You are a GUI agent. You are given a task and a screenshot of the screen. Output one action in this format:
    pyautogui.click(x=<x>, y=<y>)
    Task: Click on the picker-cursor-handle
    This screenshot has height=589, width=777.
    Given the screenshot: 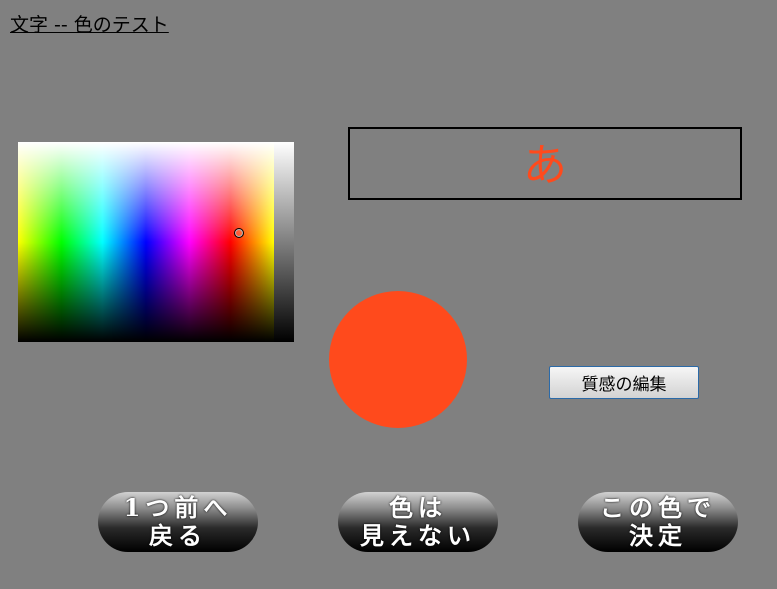 What is the action you would take?
    pyautogui.click(x=239, y=233)
    